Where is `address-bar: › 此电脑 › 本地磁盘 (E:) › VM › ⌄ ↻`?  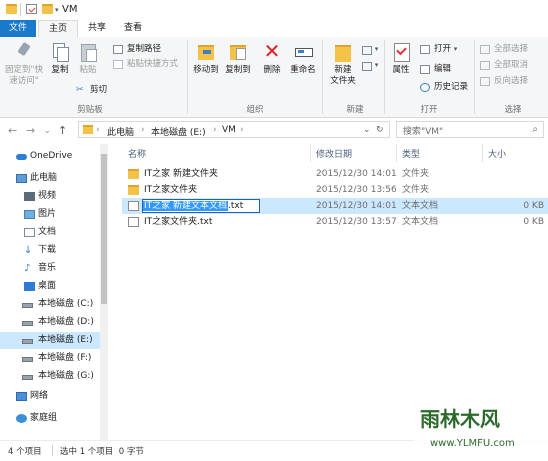 address-bar: › 此电脑 › 本地磁盘 (E:) › VM › ⌄ ↻ is located at coordinates (234, 129).